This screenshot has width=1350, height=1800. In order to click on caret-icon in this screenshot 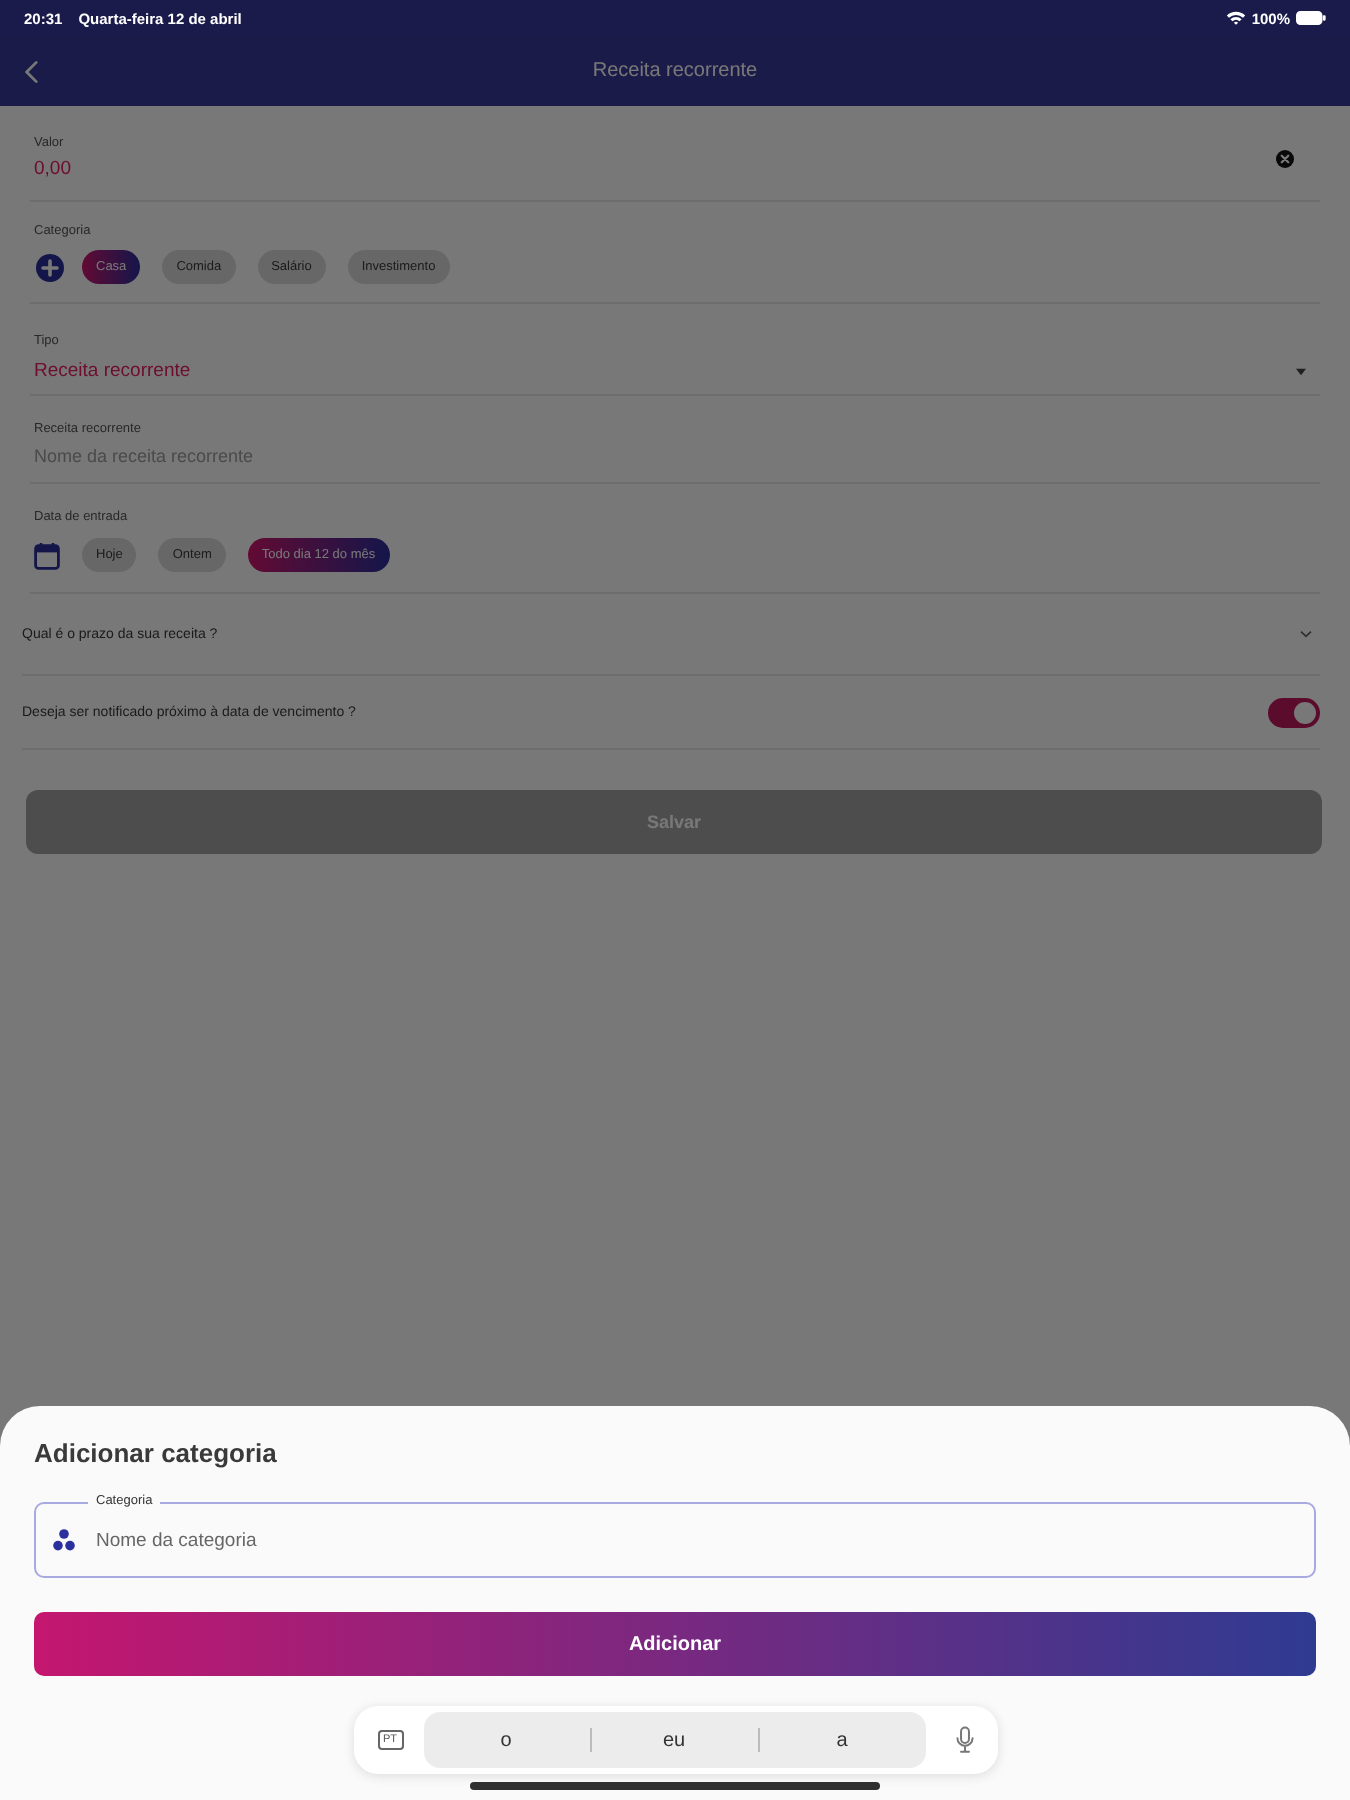, I will do `click(1301, 371)`.